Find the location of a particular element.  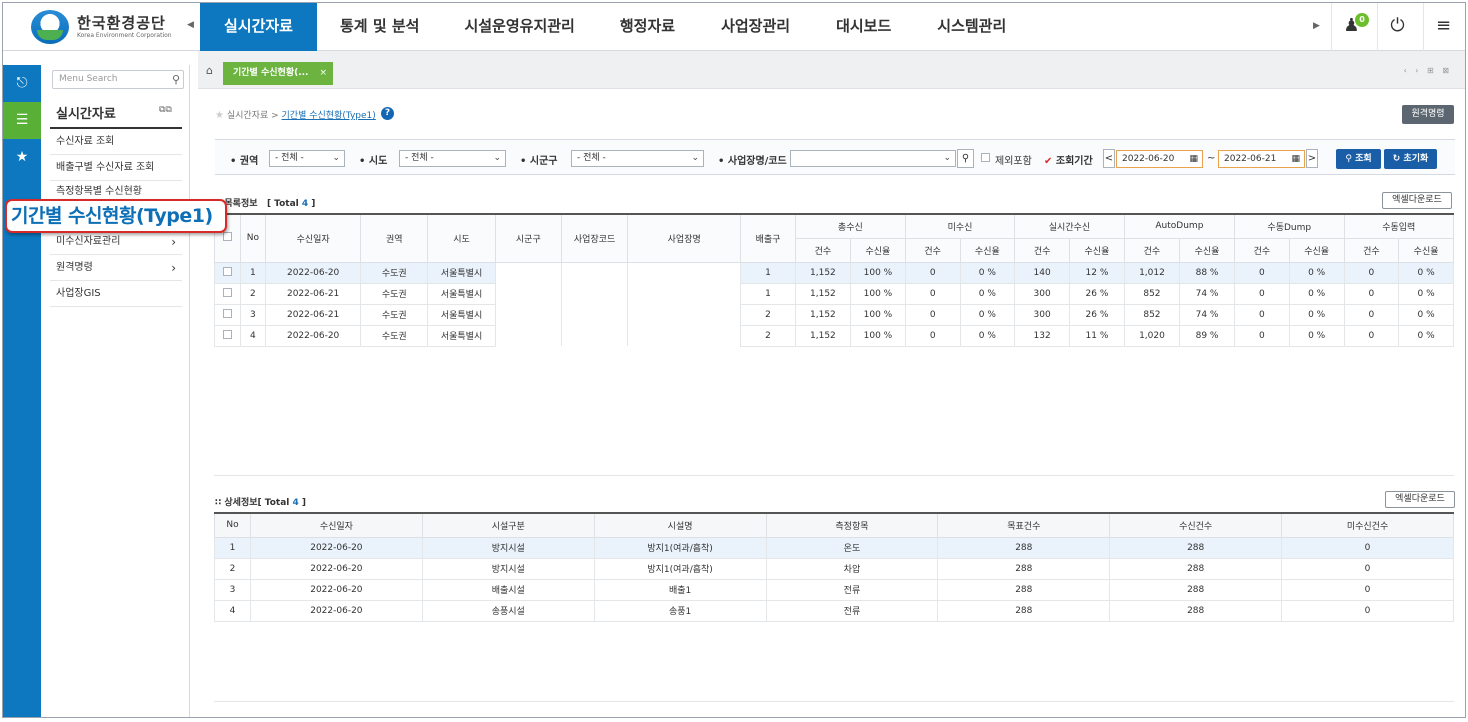

detail-col-1: 수신일자 is located at coordinates (336, 525).